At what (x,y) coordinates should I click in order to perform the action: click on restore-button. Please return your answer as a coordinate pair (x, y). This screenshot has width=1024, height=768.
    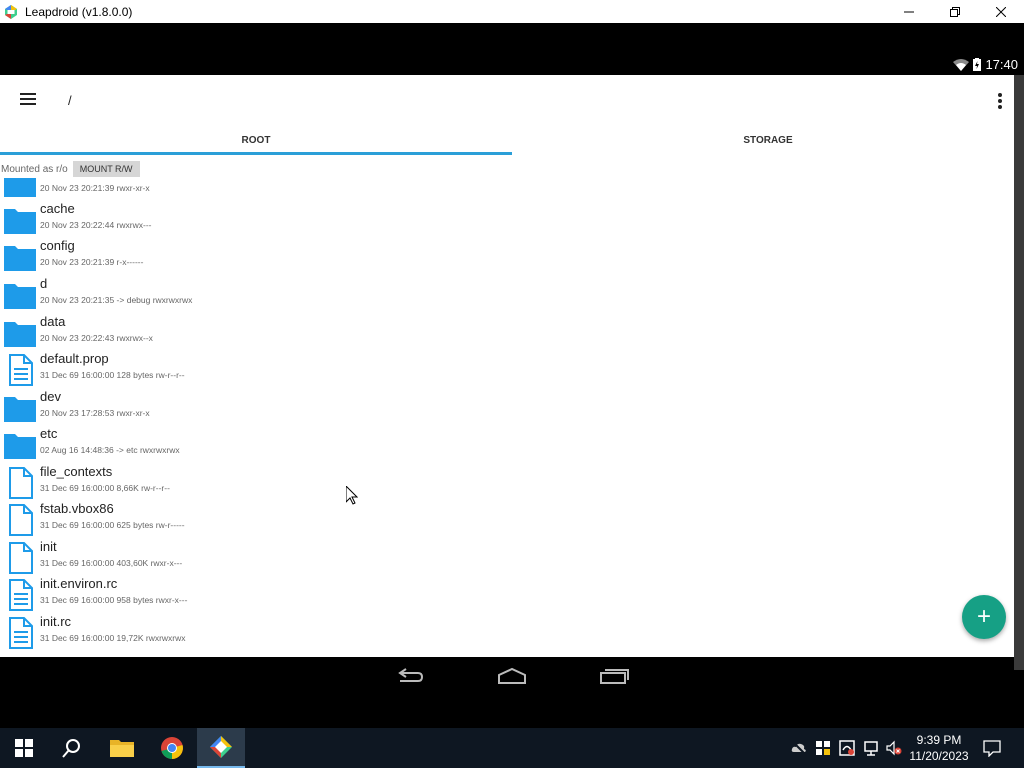
    Looking at the image, I should click on (955, 11).